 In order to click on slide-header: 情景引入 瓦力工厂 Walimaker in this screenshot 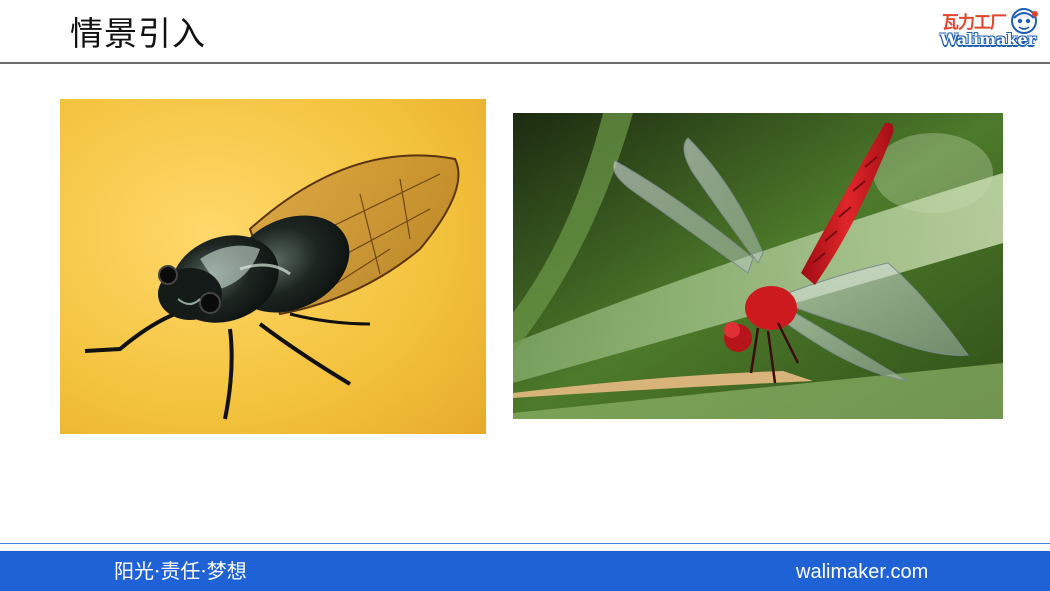, I will do `click(525, 32)`.